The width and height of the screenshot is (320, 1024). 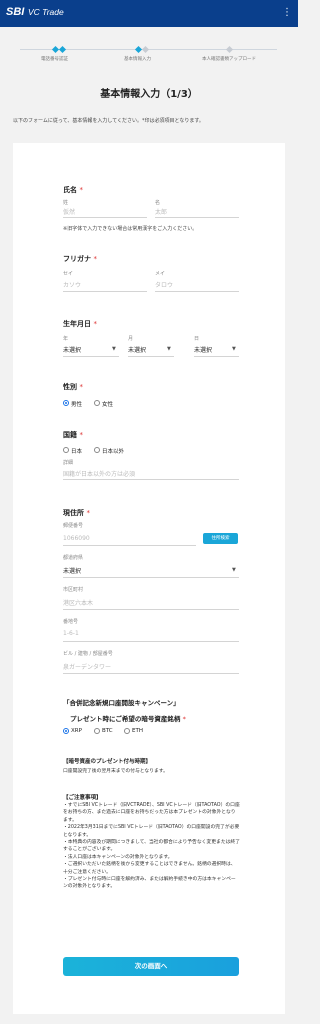 I want to click on nationality-other-label: 日本以外, so click(x=113, y=452).